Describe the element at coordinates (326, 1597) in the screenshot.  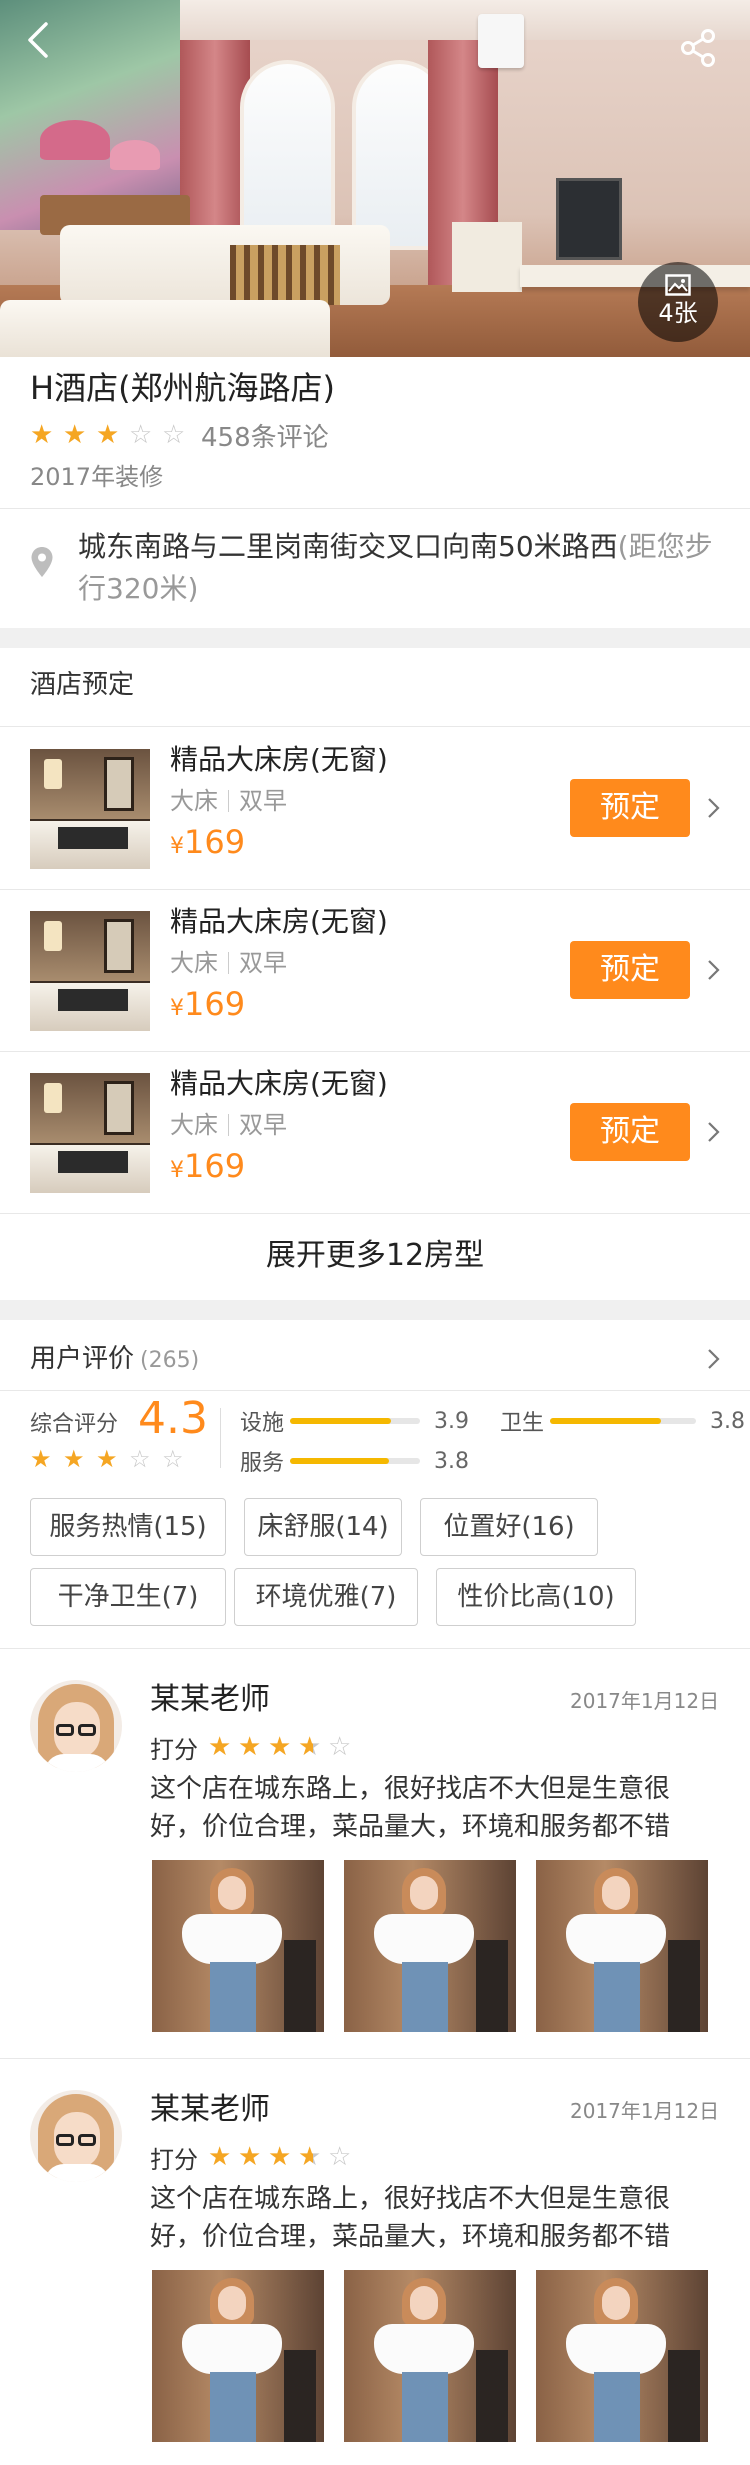
I see `review-tag: 环境优雅(7)` at that location.